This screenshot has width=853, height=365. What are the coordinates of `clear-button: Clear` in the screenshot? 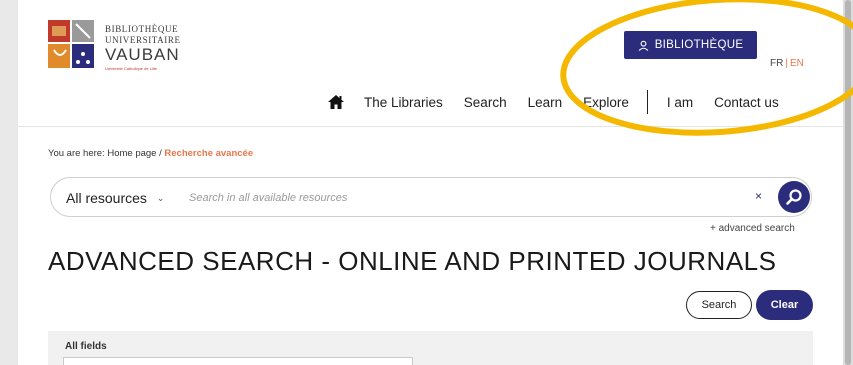 It's located at (784, 305).